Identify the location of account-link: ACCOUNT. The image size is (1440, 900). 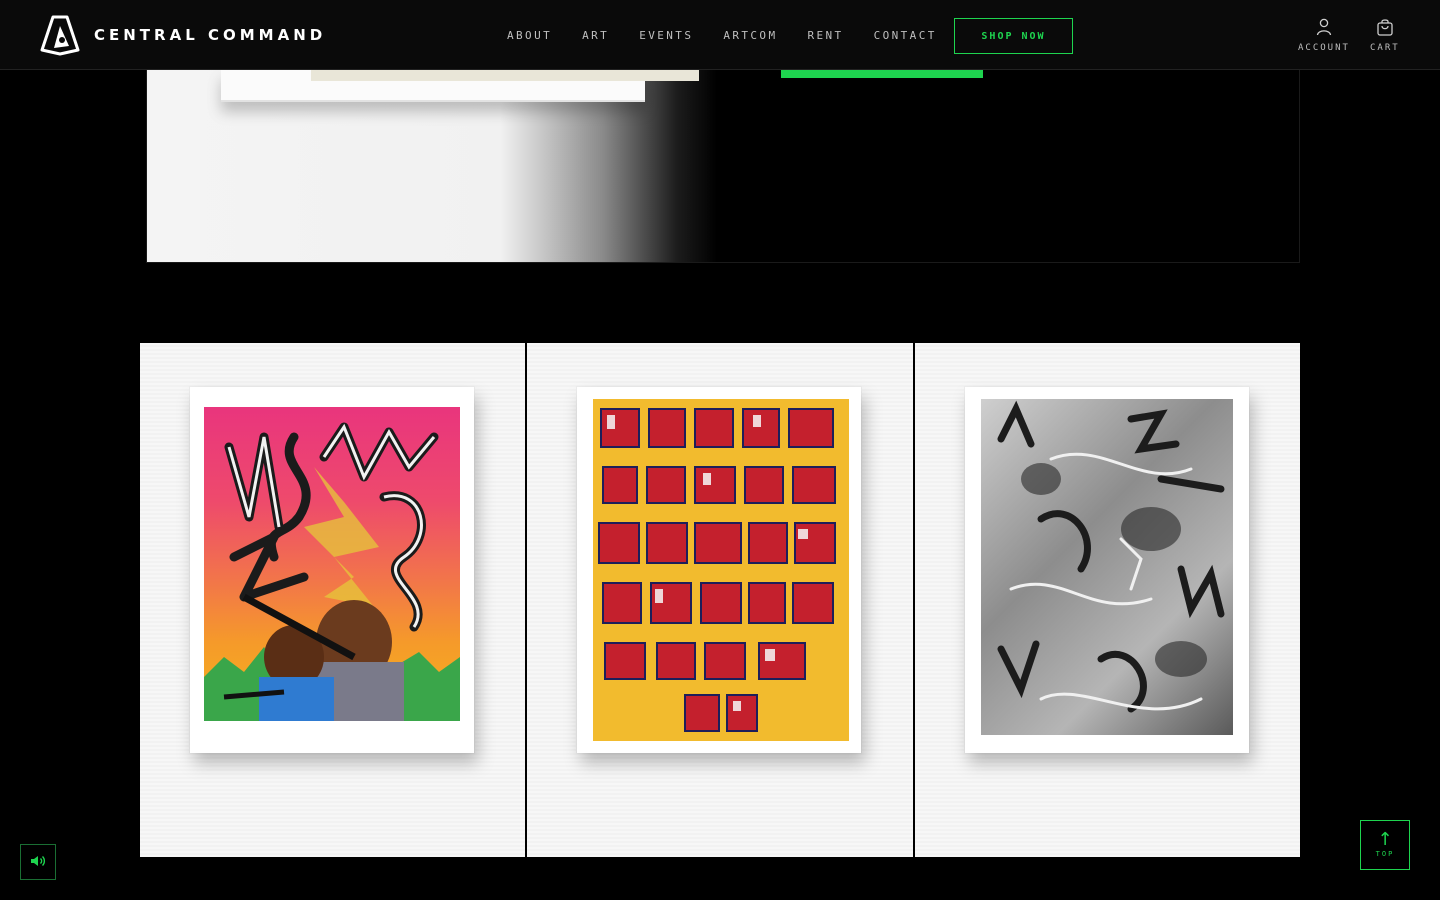
(1324, 35).